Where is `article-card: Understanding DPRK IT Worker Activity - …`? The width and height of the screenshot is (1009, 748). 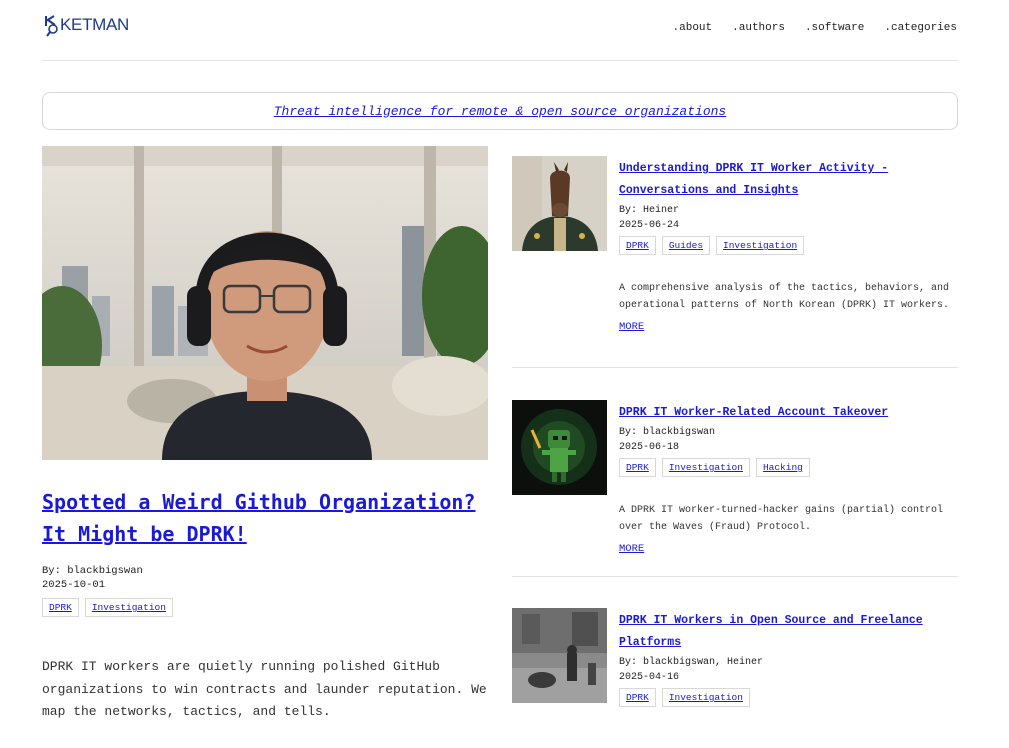
article-card: Understanding DPRK IT Worker Activity - … is located at coordinates (735, 256).